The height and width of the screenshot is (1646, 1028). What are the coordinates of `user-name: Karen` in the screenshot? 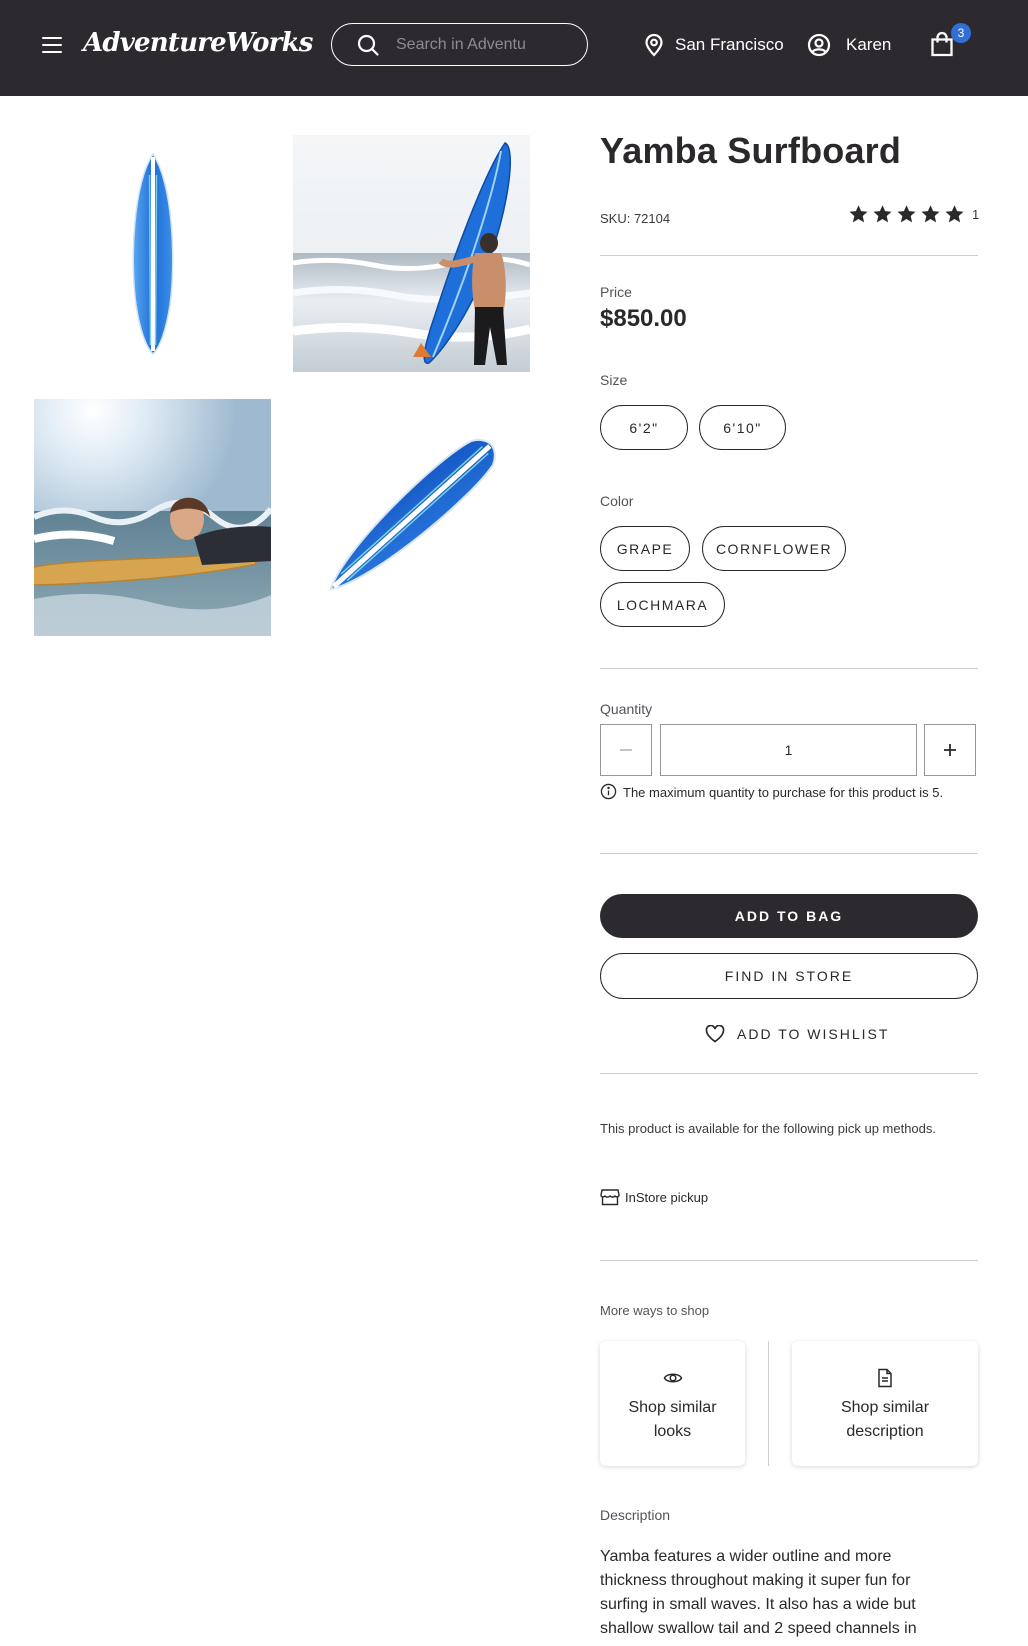 It's located at (869, 44).